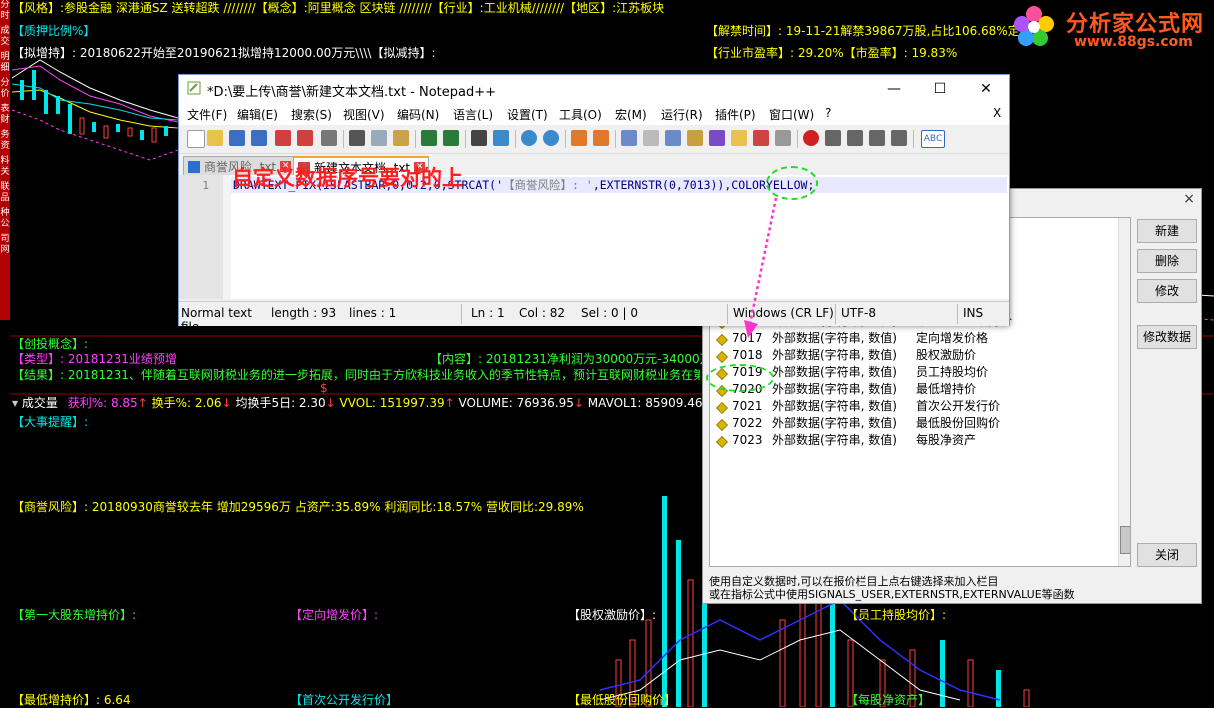 Image resolution: width=1214 pixels, height=708 pixels. Describe the element at coordinates (986, 89) in the screenshot. I see `close-window-button: ✕` at that location.